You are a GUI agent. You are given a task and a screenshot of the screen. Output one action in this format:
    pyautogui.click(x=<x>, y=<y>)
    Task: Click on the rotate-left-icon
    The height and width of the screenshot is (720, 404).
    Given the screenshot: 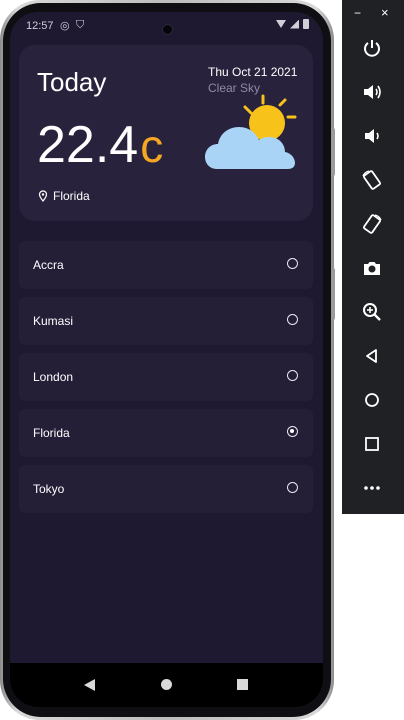 What is the action you would take?
    pyautogui.click(x=371, y=180)
    